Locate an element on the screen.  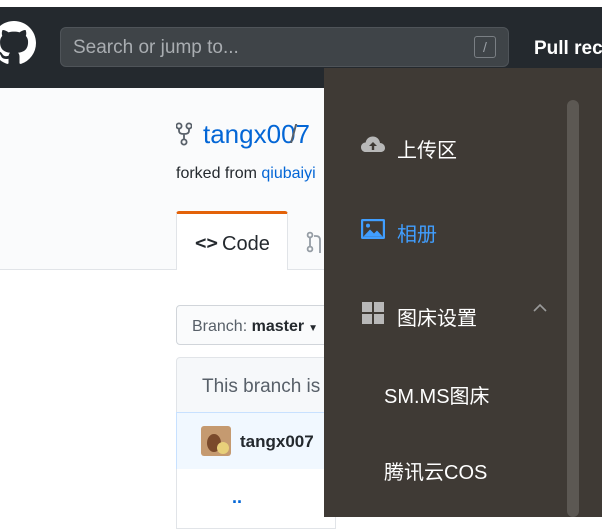
top-strip is located at coordinates (301, 3).